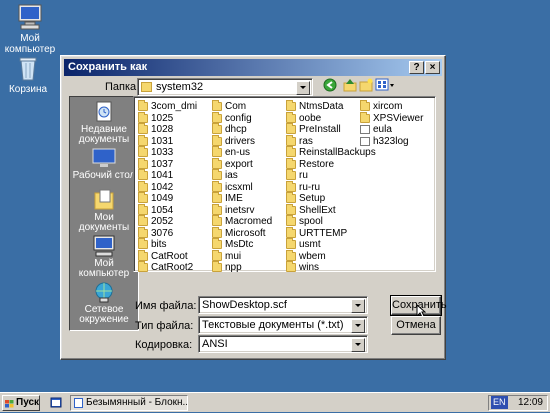  I want to click on folder-item: CatRoot2, so click(165, 267).